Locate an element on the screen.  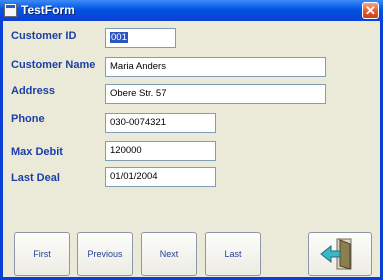
phone-label: Phone is located at coordinates (28, 119).